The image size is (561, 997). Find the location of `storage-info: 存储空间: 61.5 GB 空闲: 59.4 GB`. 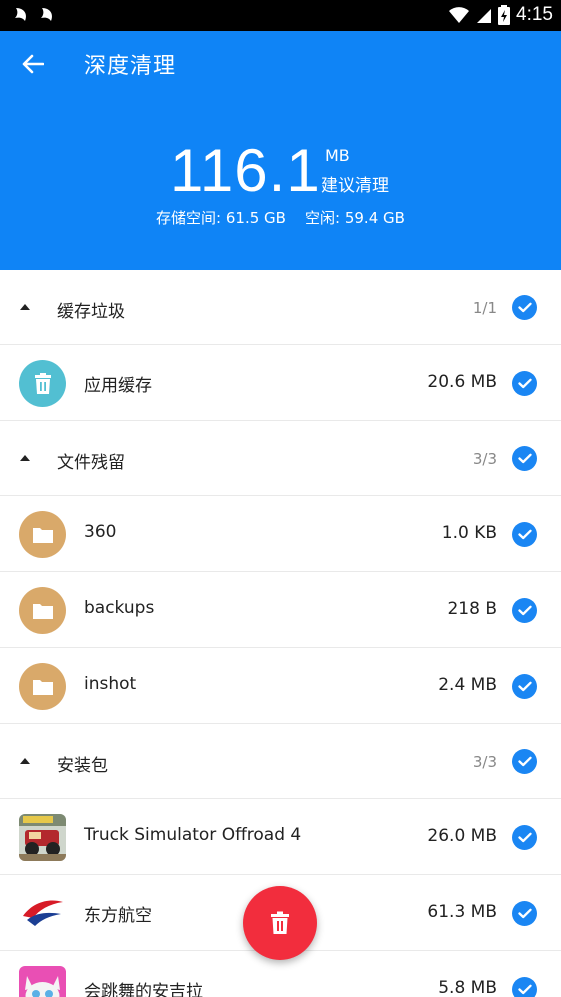

storage-info: 存储空间: 61.5 GB 空闲: 59.4 GB is located at coordinates (280, 218).